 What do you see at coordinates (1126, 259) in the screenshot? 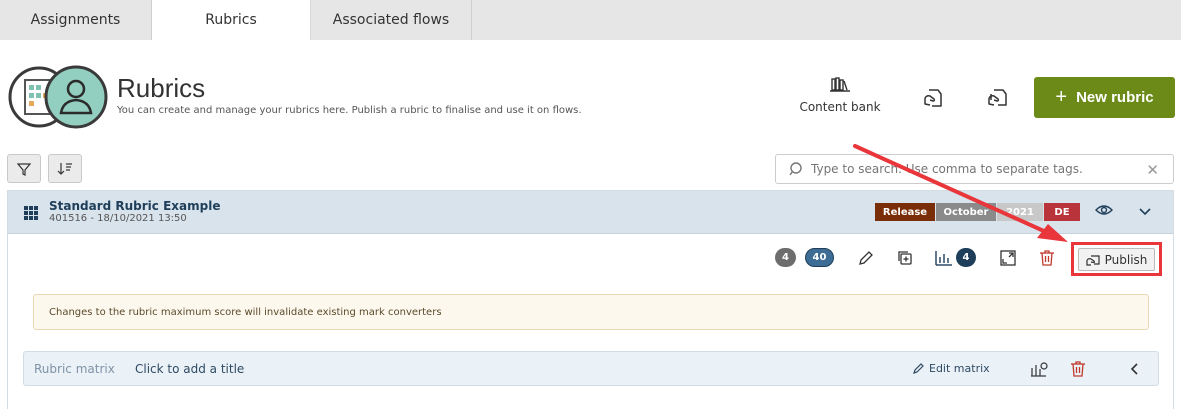
I see `publish-label: Publish` at bounding box center [1126, 259].